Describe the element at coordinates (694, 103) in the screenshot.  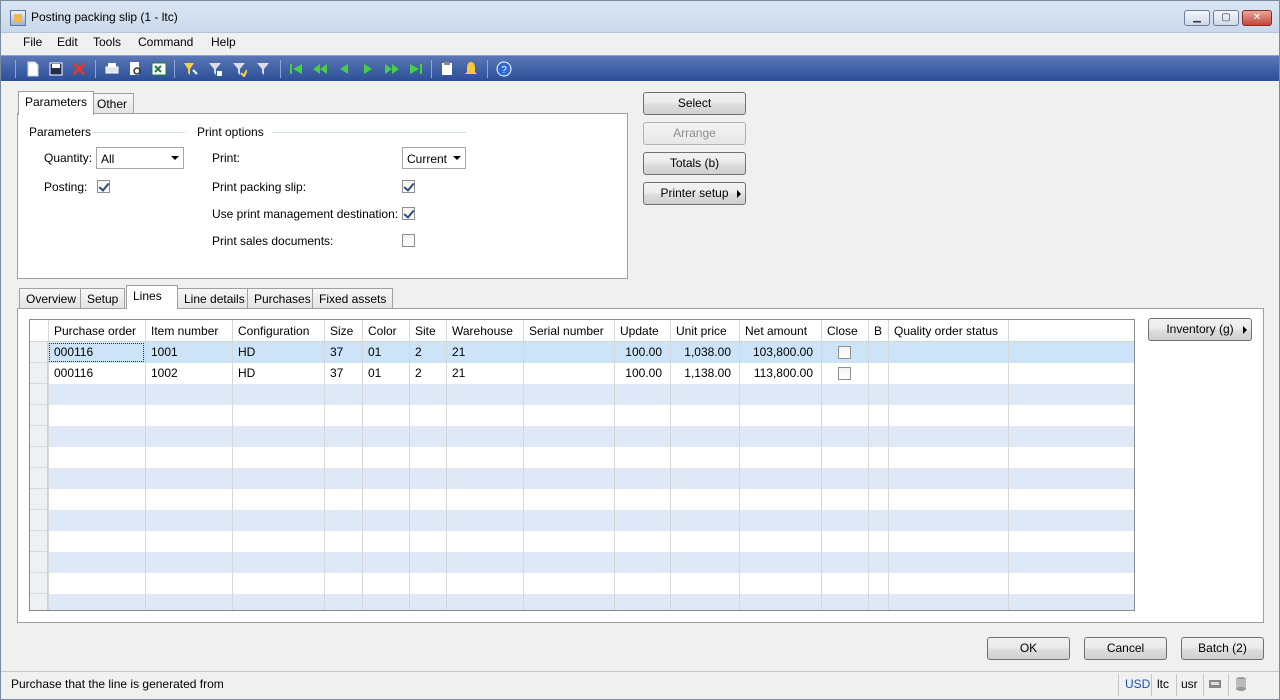
I see `select-button: Select` at that location.